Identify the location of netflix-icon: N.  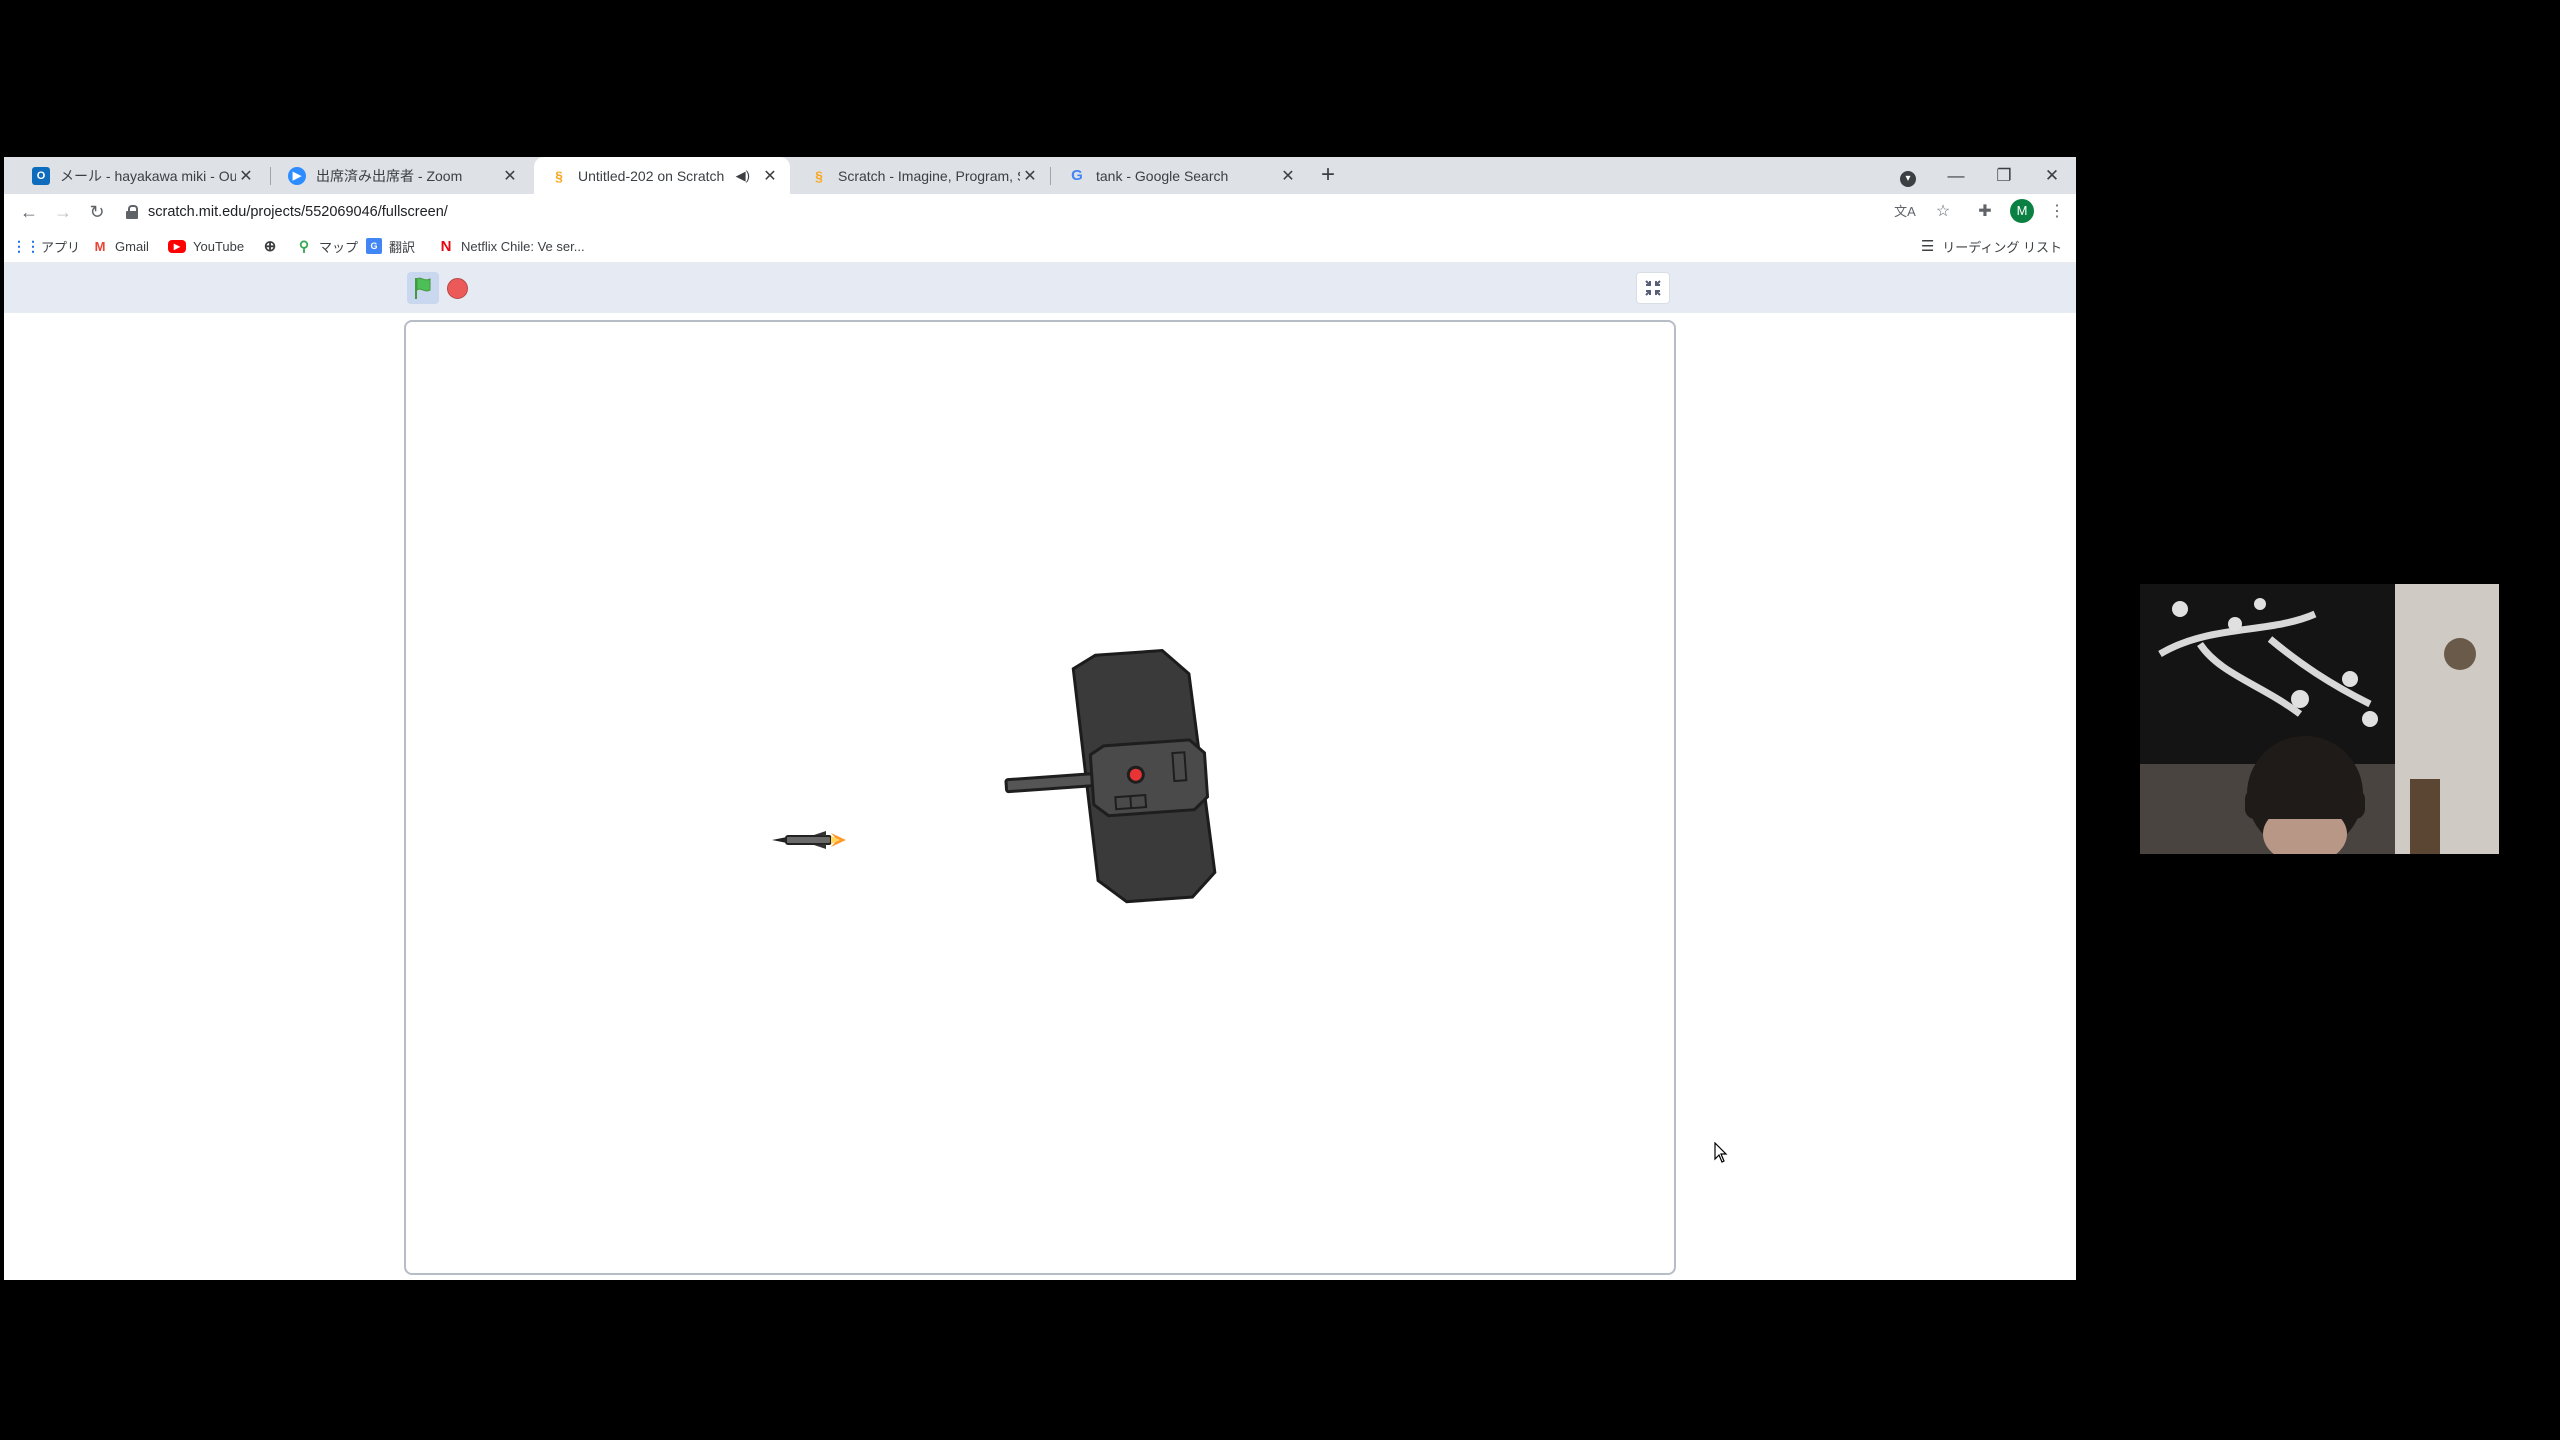
(446, 246).